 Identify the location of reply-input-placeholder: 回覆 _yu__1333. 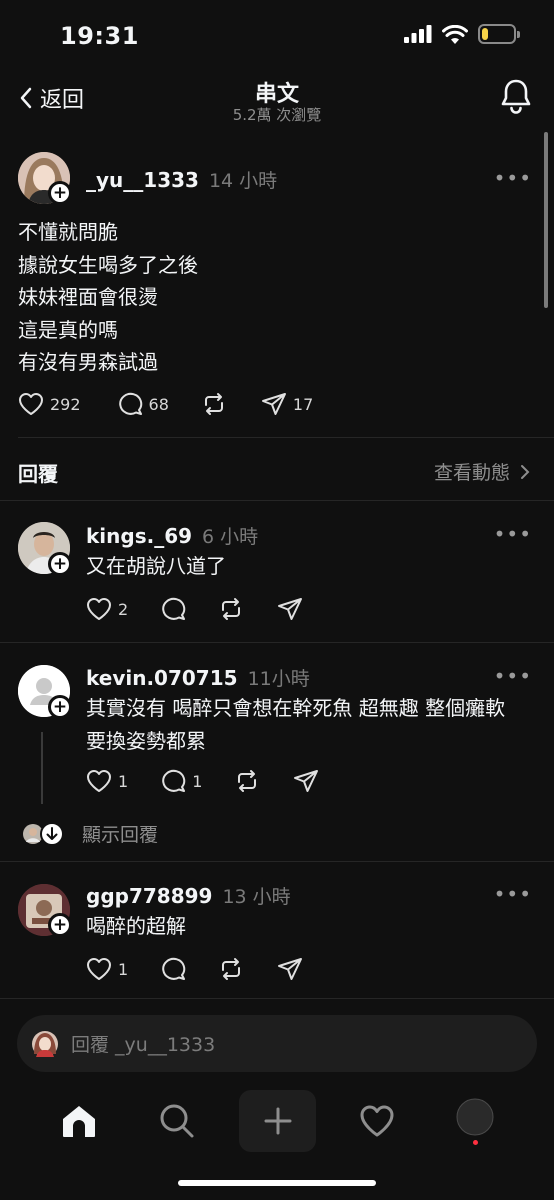
(143, 1045).